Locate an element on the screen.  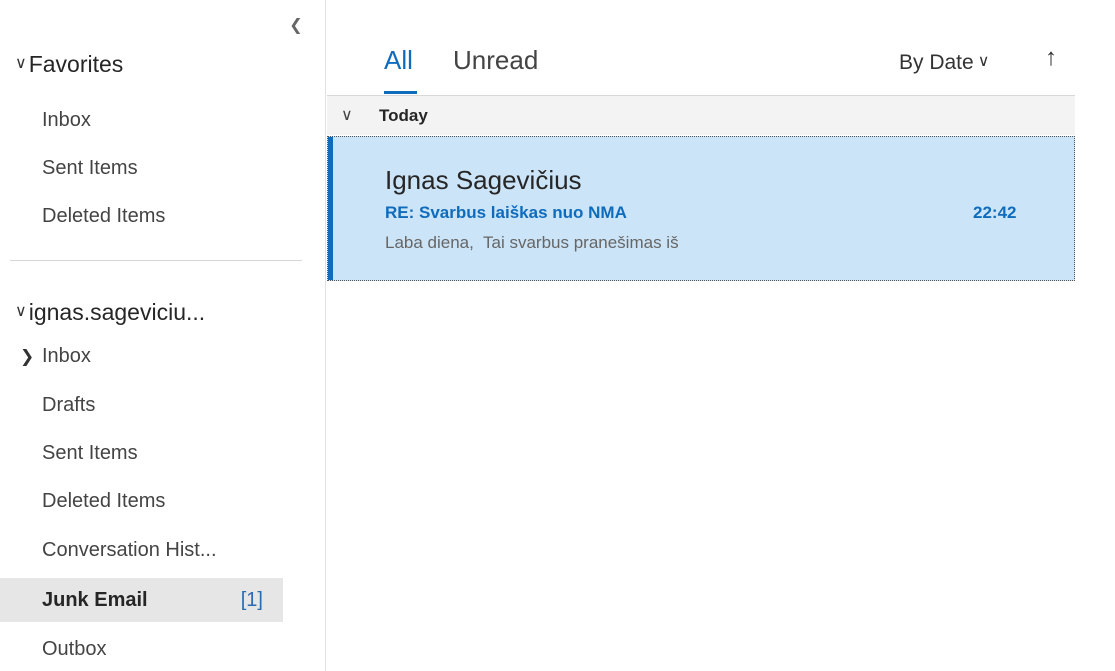
folder-item-junk-email: Junk Email [1] is located at coordinates (141, 600).